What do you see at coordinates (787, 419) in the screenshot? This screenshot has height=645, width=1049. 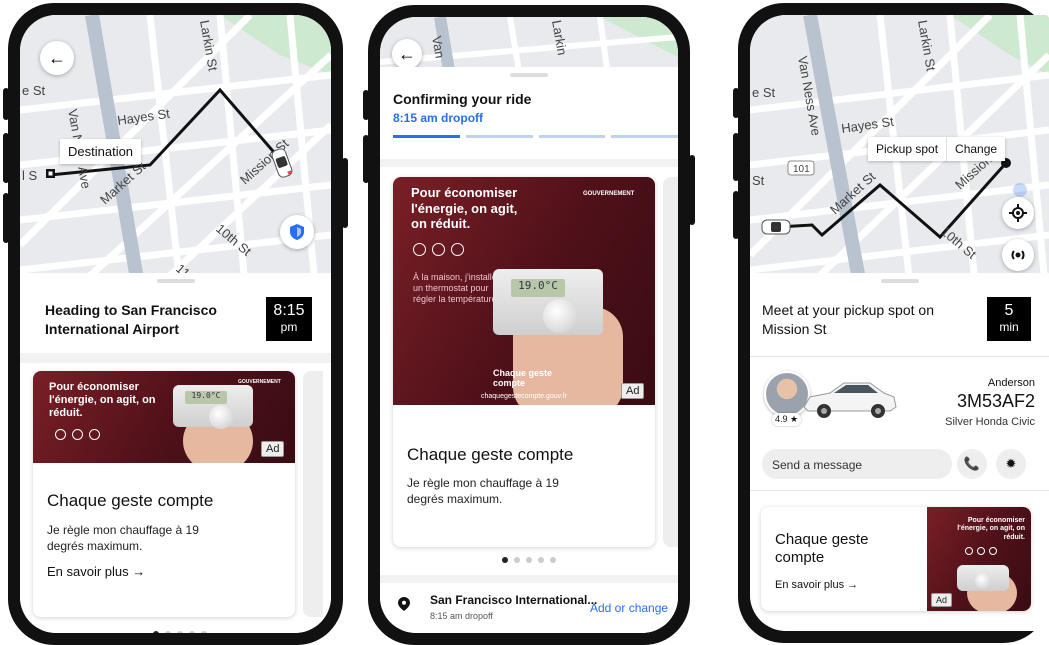 I see `driver-rating: 4.9 ★` at bounding box center [787, 419].